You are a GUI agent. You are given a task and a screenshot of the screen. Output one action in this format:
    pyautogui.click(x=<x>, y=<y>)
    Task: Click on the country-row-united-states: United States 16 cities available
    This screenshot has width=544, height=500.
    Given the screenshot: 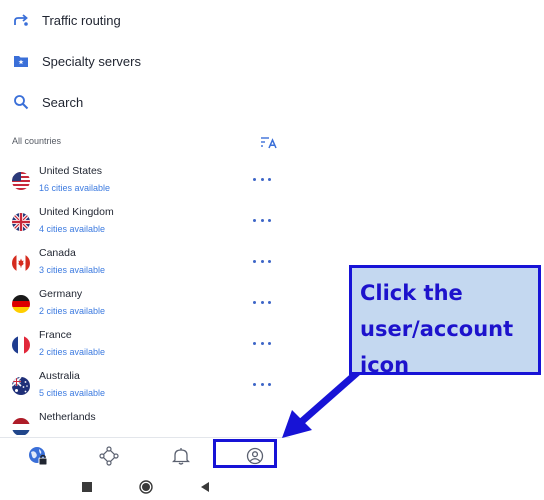 What is the action you would take?
    pyautogui.click(x=142, y=180)
    